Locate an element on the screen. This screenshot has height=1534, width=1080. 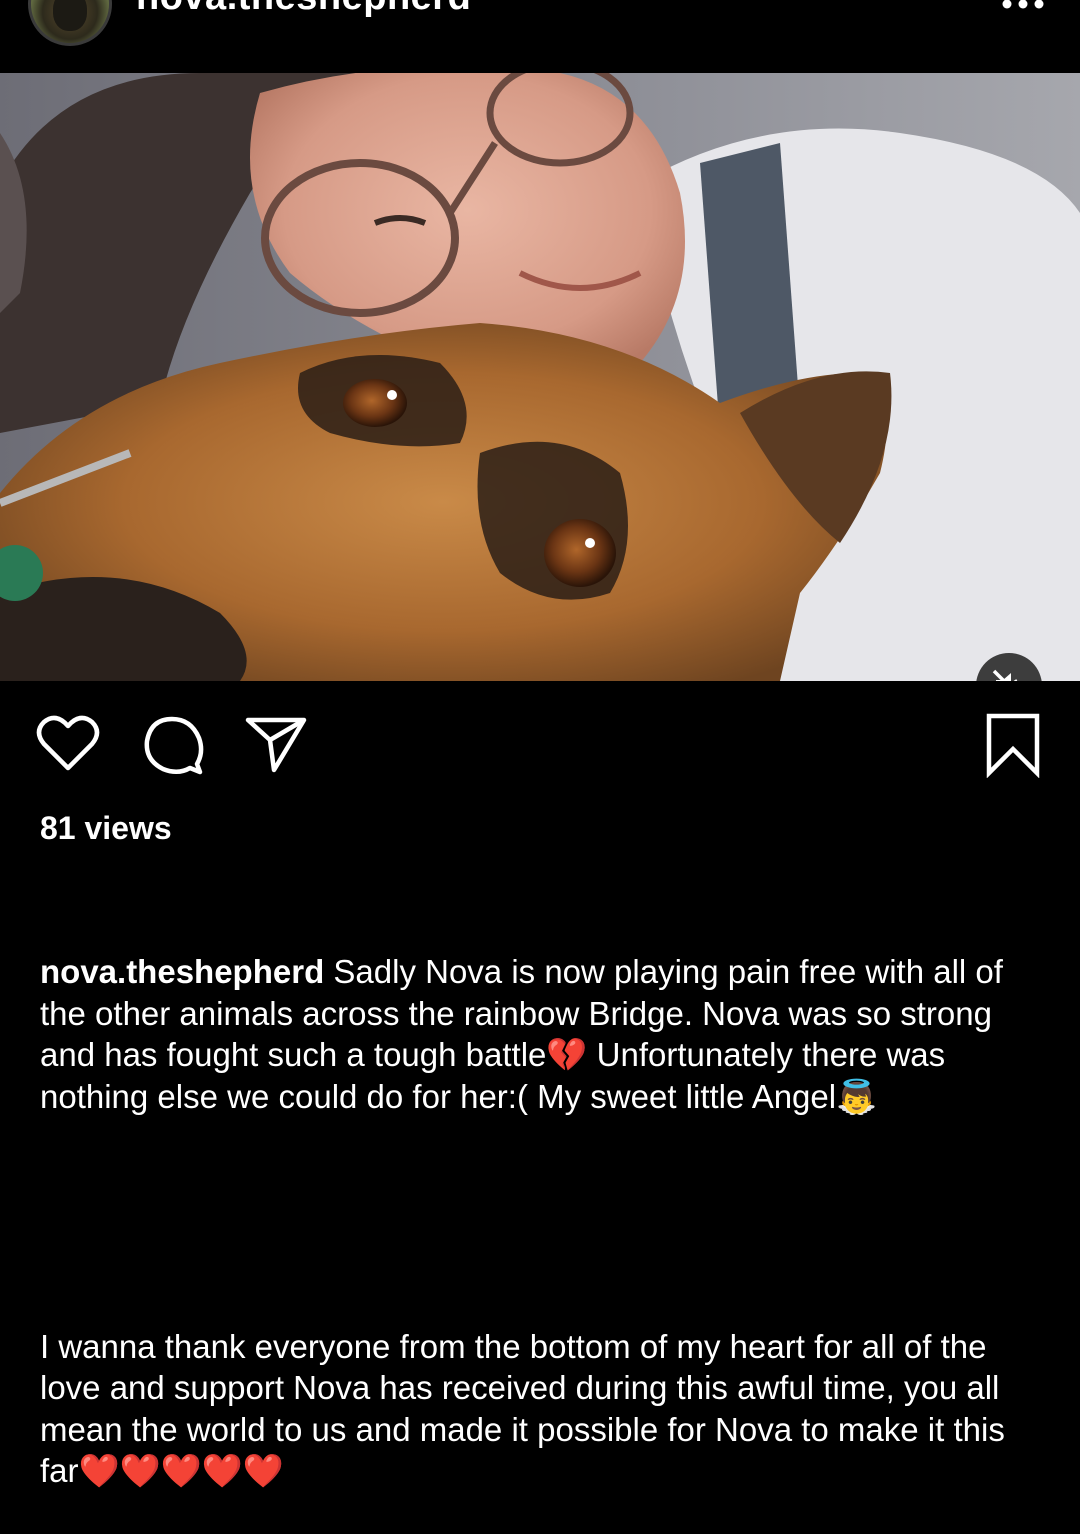
speaker-muted-icon is located at coordinates (1005, 675).